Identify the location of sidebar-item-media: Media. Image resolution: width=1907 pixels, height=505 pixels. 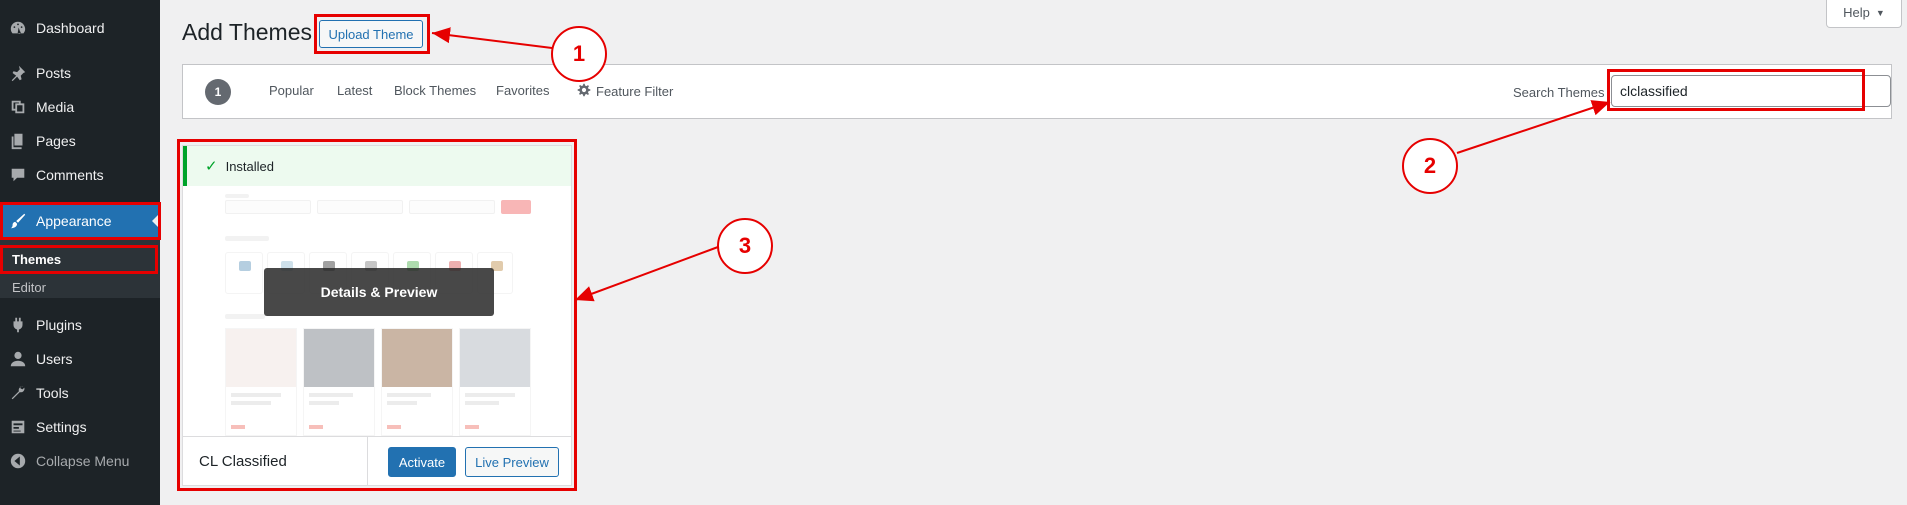
(80, 107).